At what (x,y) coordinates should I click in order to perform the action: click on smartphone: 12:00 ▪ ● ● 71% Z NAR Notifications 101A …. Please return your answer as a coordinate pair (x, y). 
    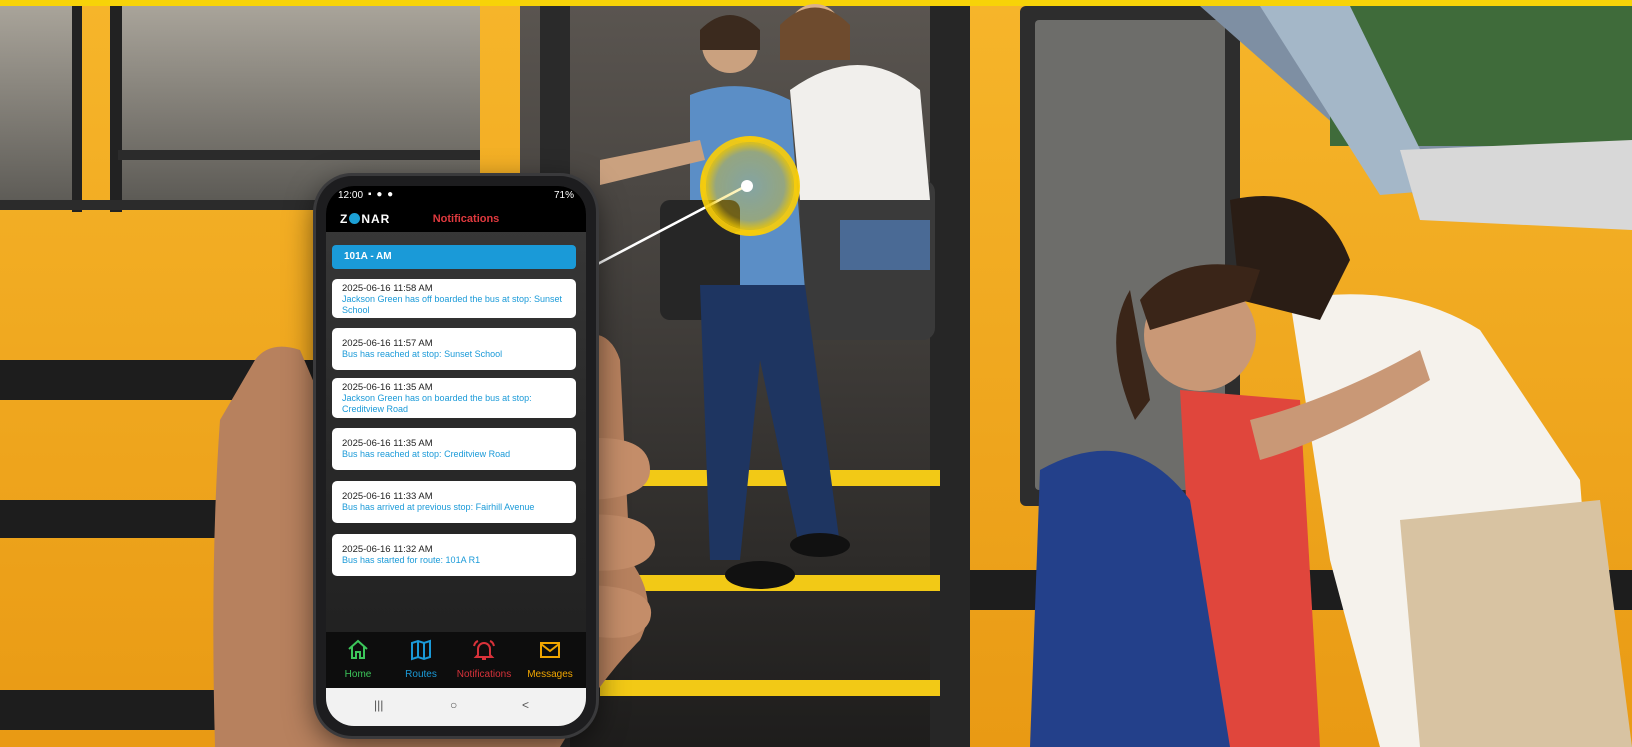
    Looking at the image, I should click on (456, 456).